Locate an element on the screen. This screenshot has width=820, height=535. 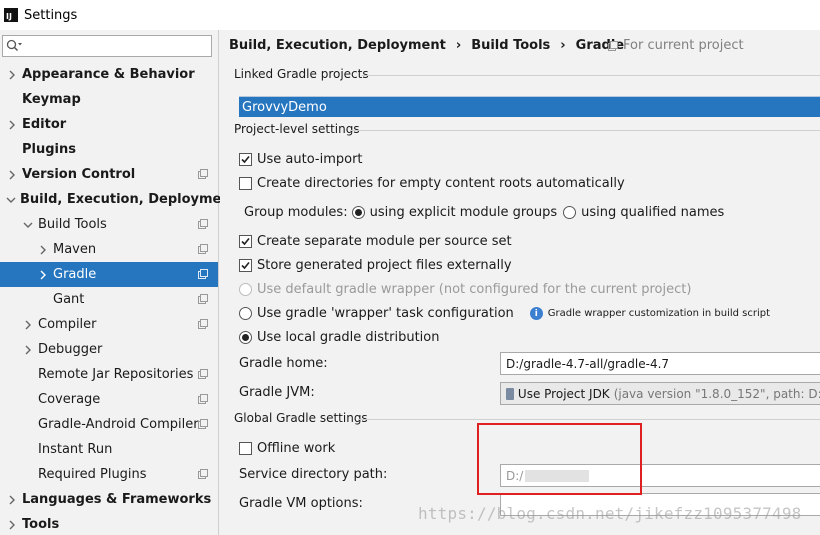
linked-project-item: GrovvyDemo is located at coordinates (529, 106).